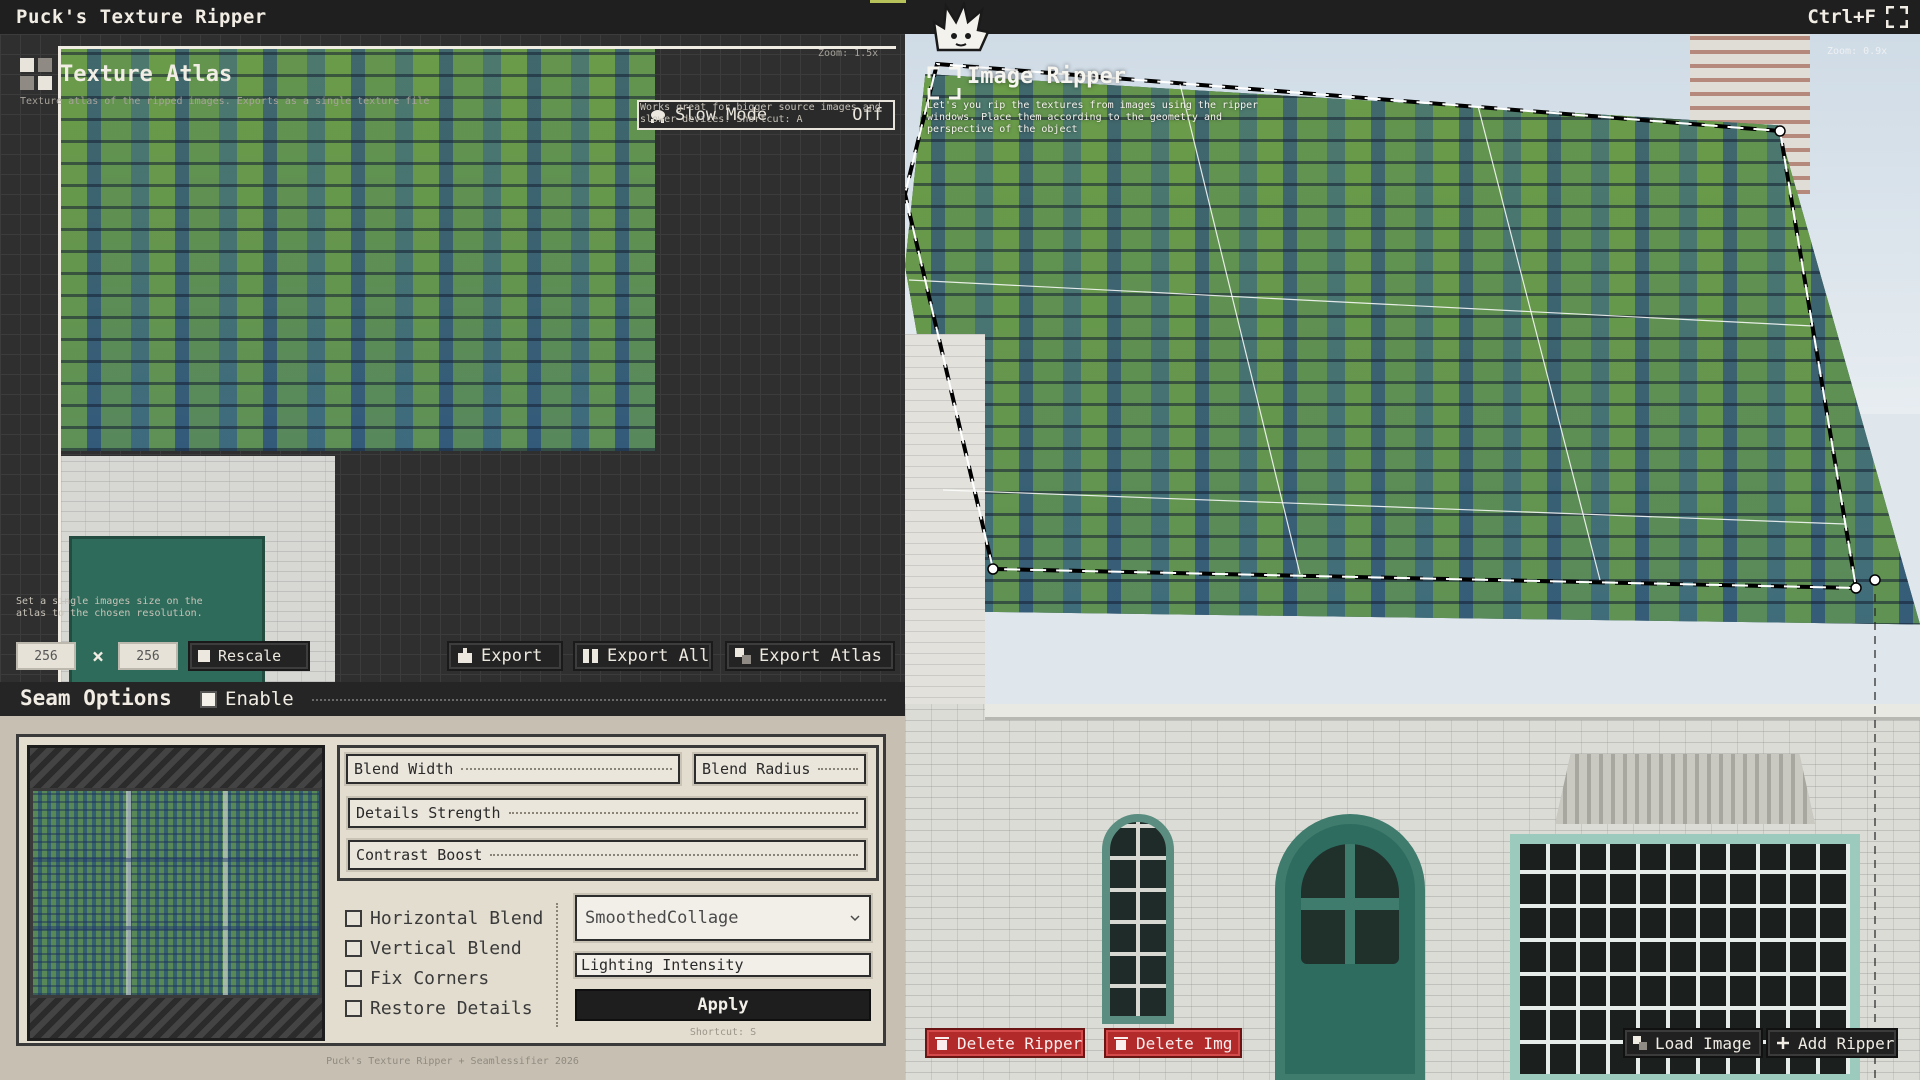  What do you see at coordinates (1703, 1043) in the screenshot?
I see `load-image-label: Load Image` at bounding box center [1703, 1043].